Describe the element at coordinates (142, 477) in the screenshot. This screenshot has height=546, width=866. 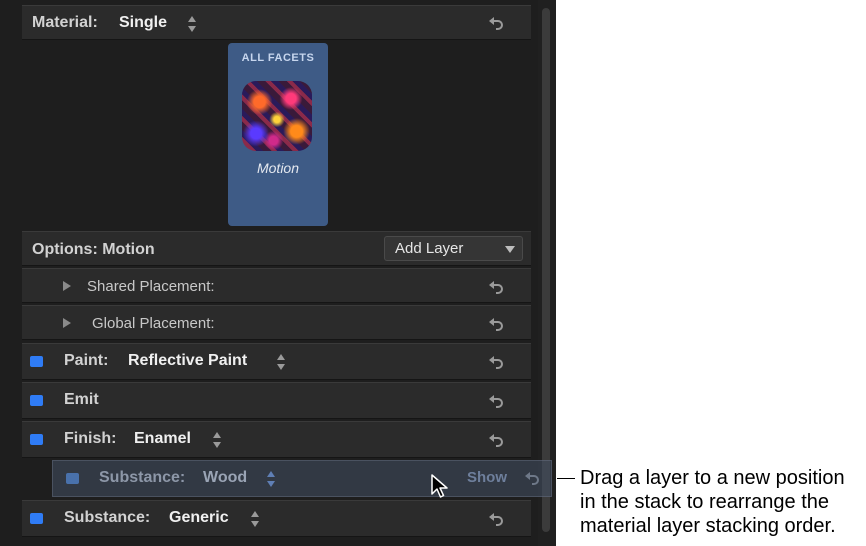
I see `dragging-layer-label: Substance:` at that location.